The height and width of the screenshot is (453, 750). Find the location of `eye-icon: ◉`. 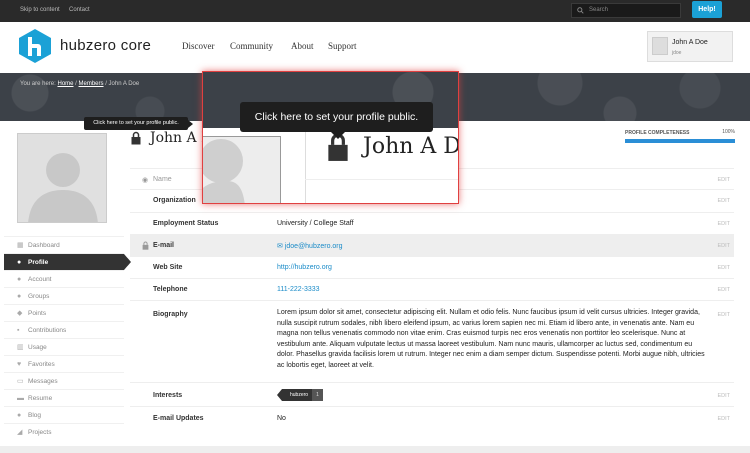

eye-icon: ◉ is located at coordinates (145, 180).